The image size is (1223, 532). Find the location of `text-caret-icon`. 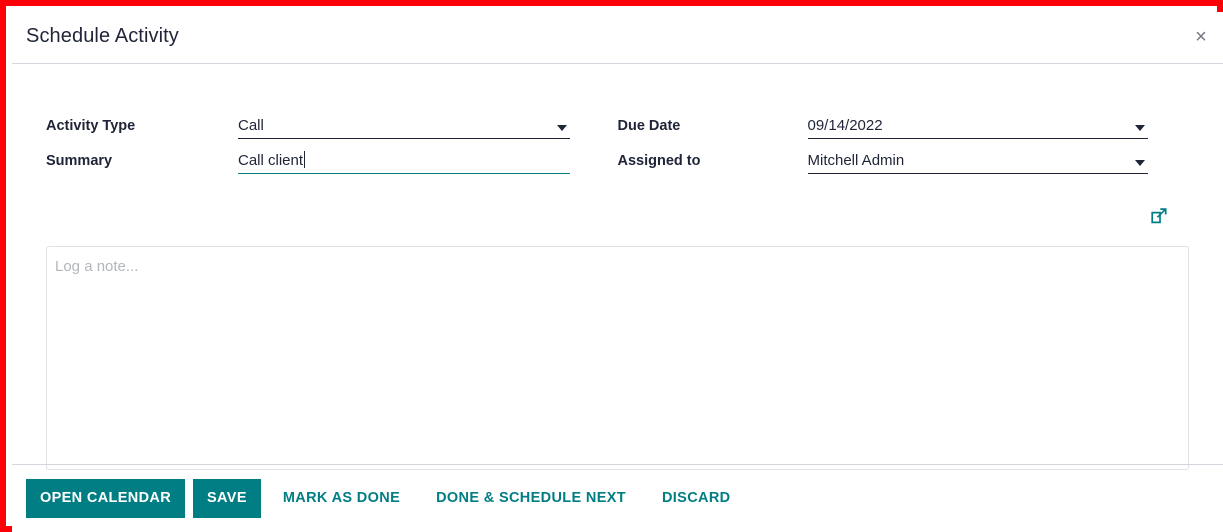

text-caret-icon is located at coordinates (305, 159).